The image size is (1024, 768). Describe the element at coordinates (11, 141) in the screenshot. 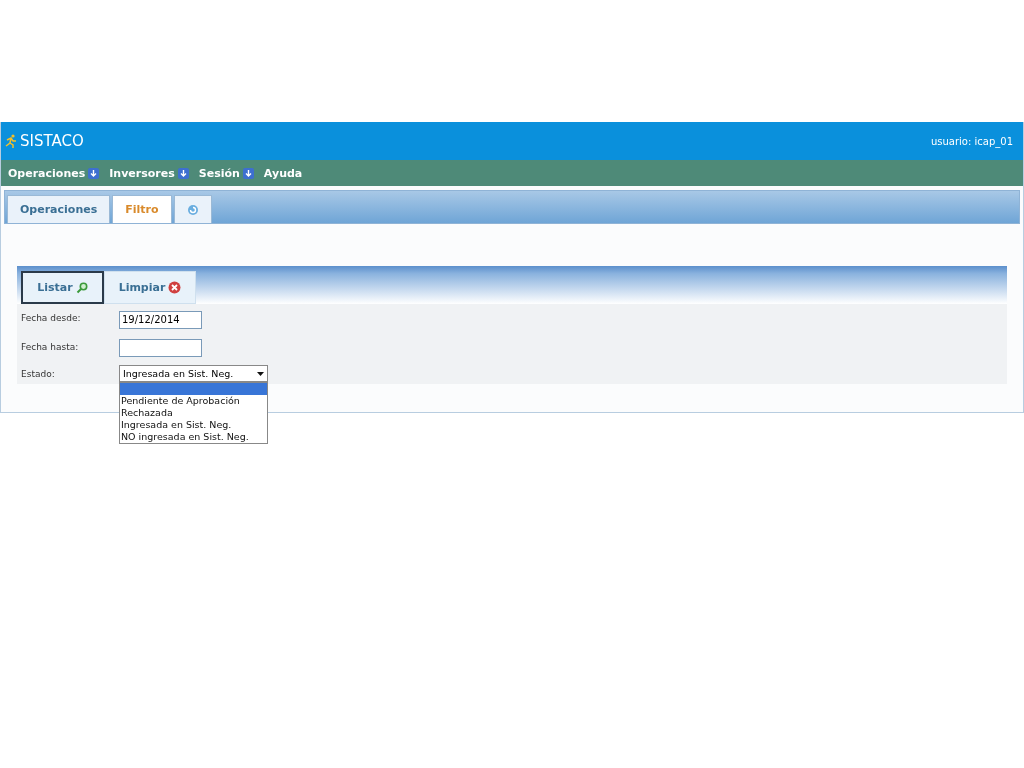

I see `runner-icon` at that location.